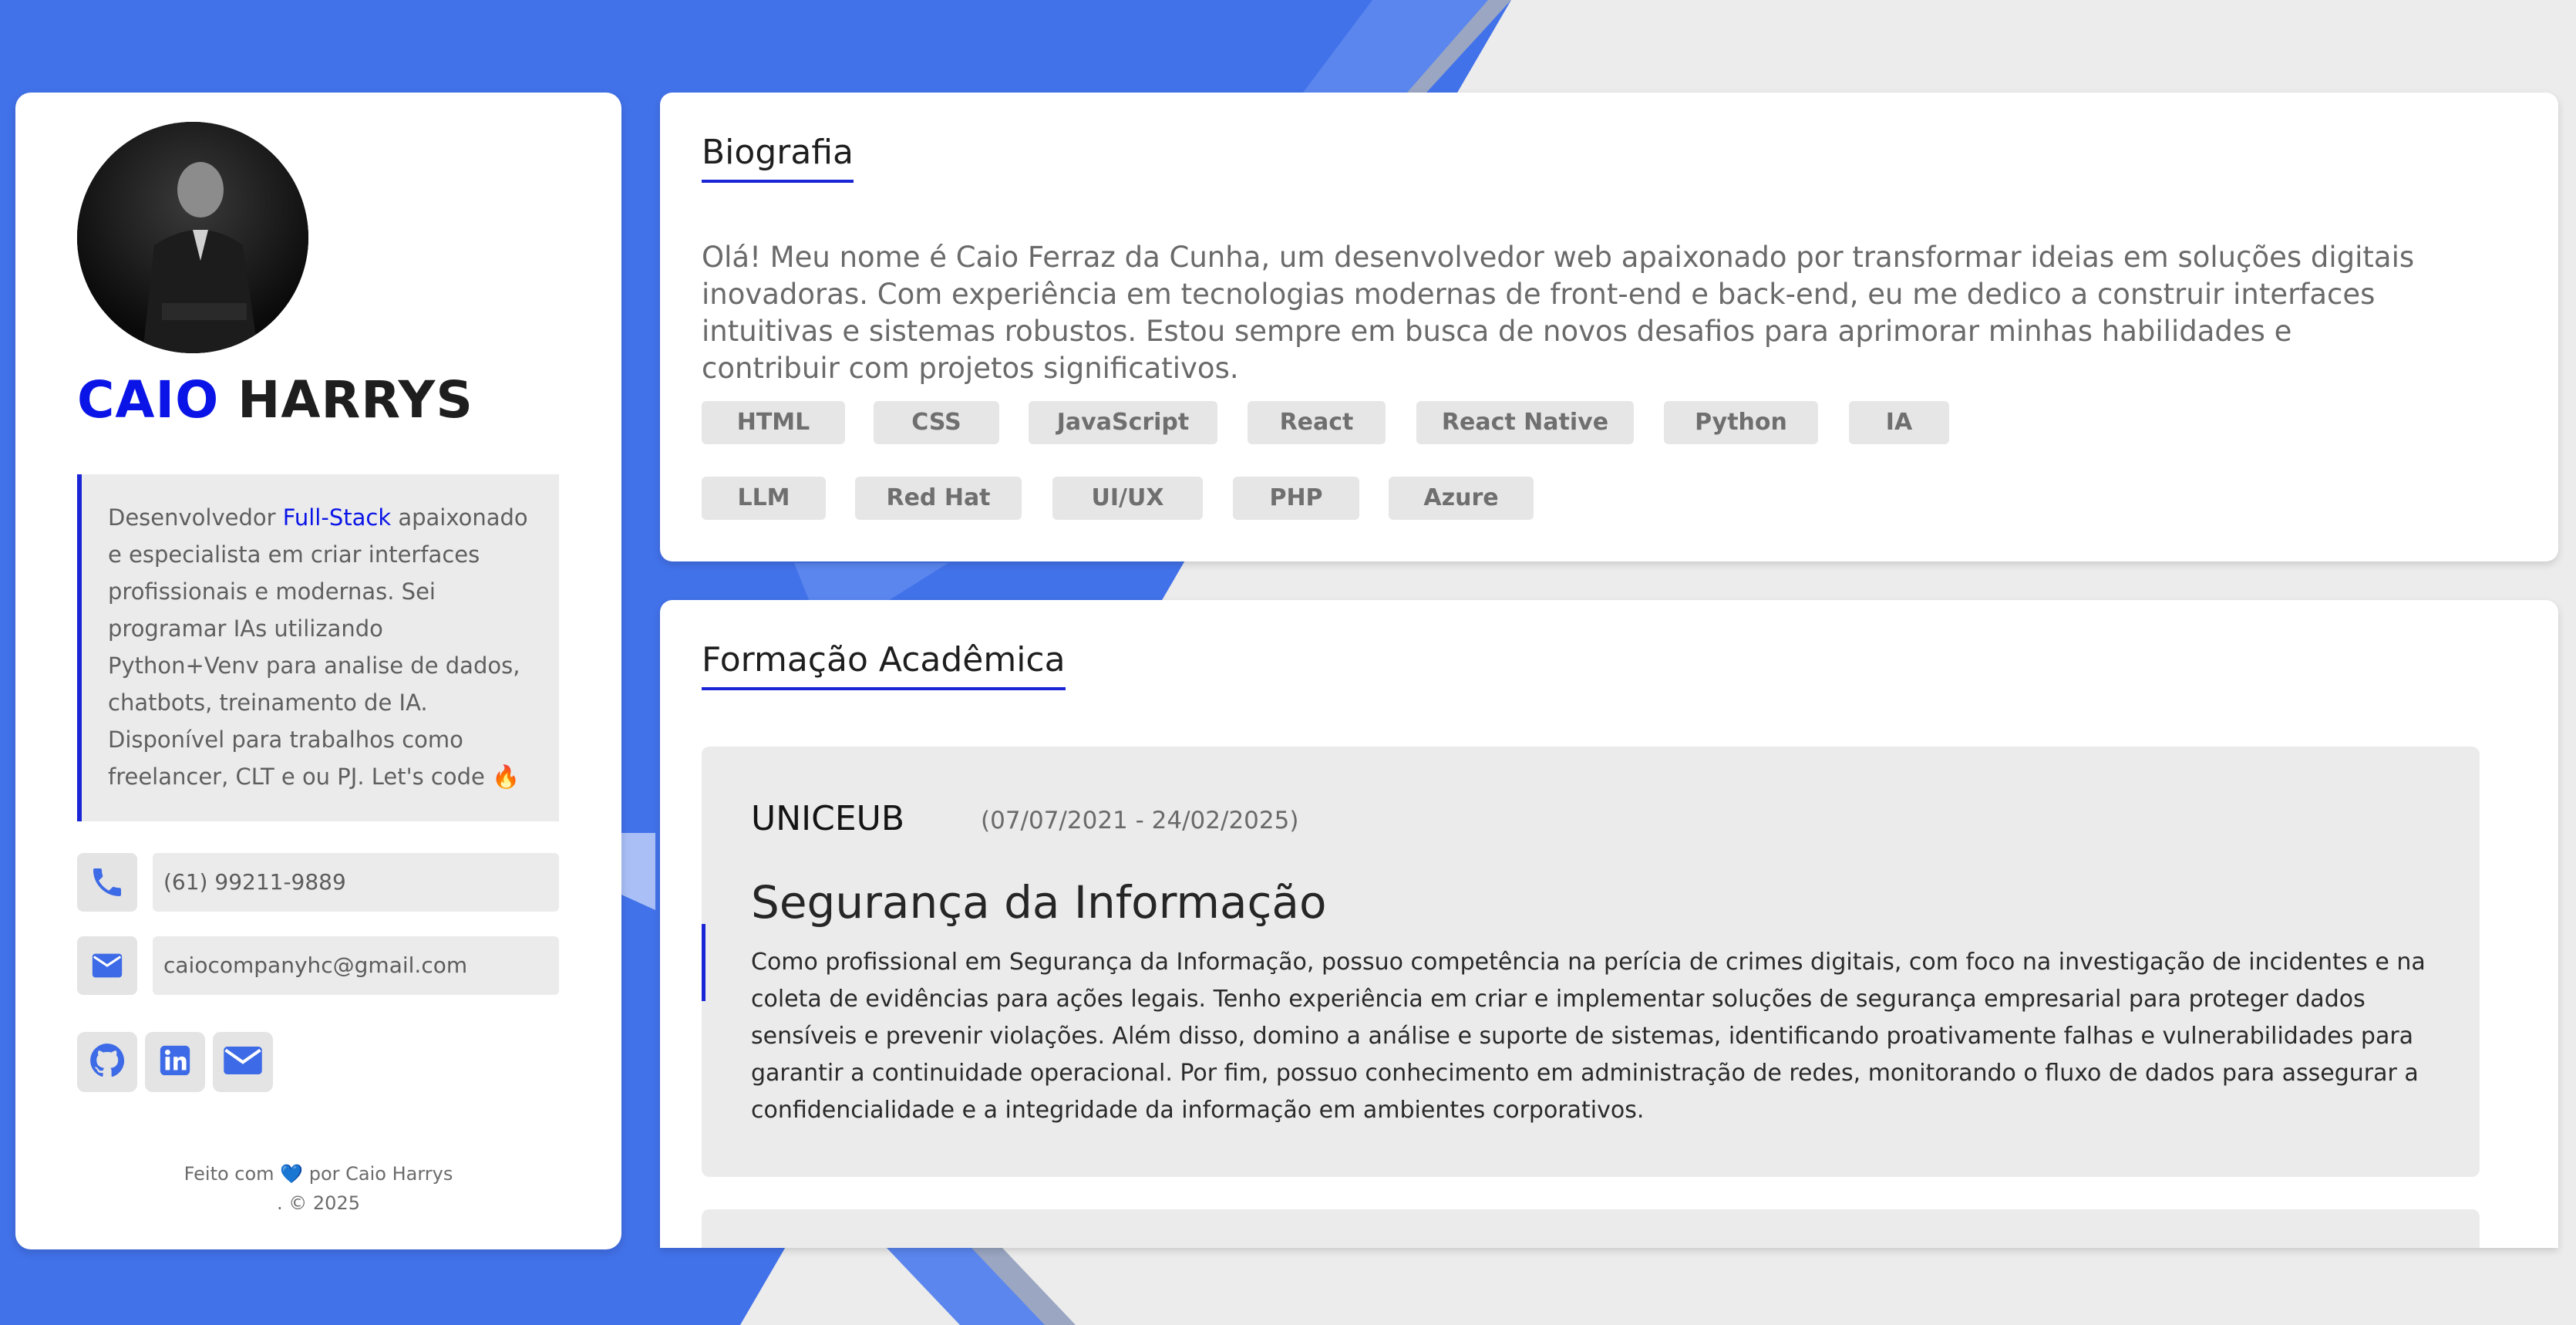 The height and width of the screenshot is (1325, 2576). I want to click on education-accent-bar, so click(703, 962).